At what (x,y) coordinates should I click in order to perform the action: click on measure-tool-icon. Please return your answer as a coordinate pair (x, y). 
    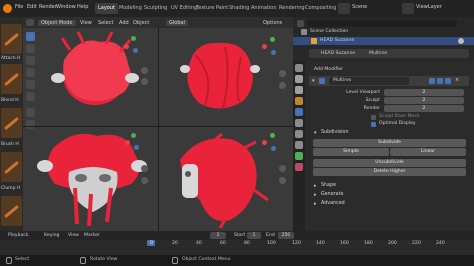
    Looking at the image, I should click on (30, 124).